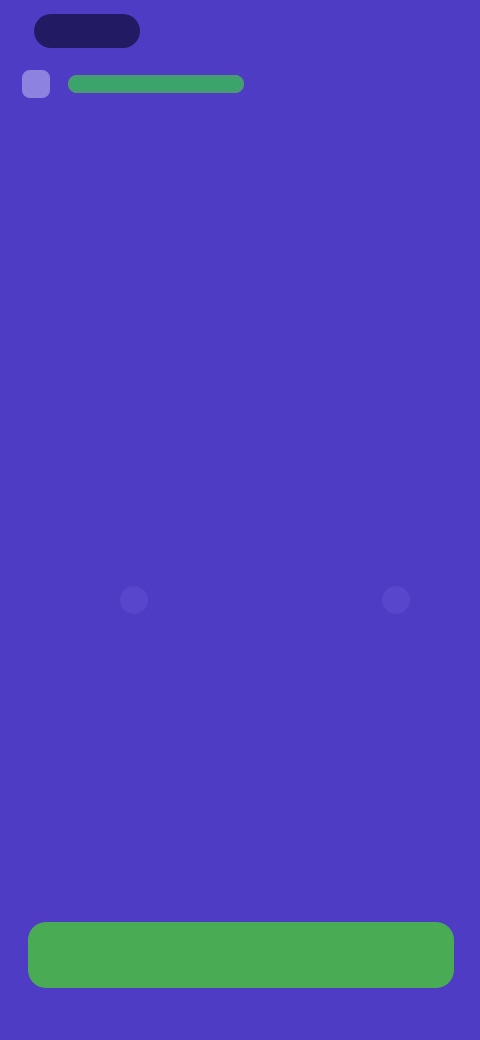 The height and width of the screenshot is (1040, 480). Describe the element at coordinates (240, 651) in the screenshot. I see `helper-link` at that location.